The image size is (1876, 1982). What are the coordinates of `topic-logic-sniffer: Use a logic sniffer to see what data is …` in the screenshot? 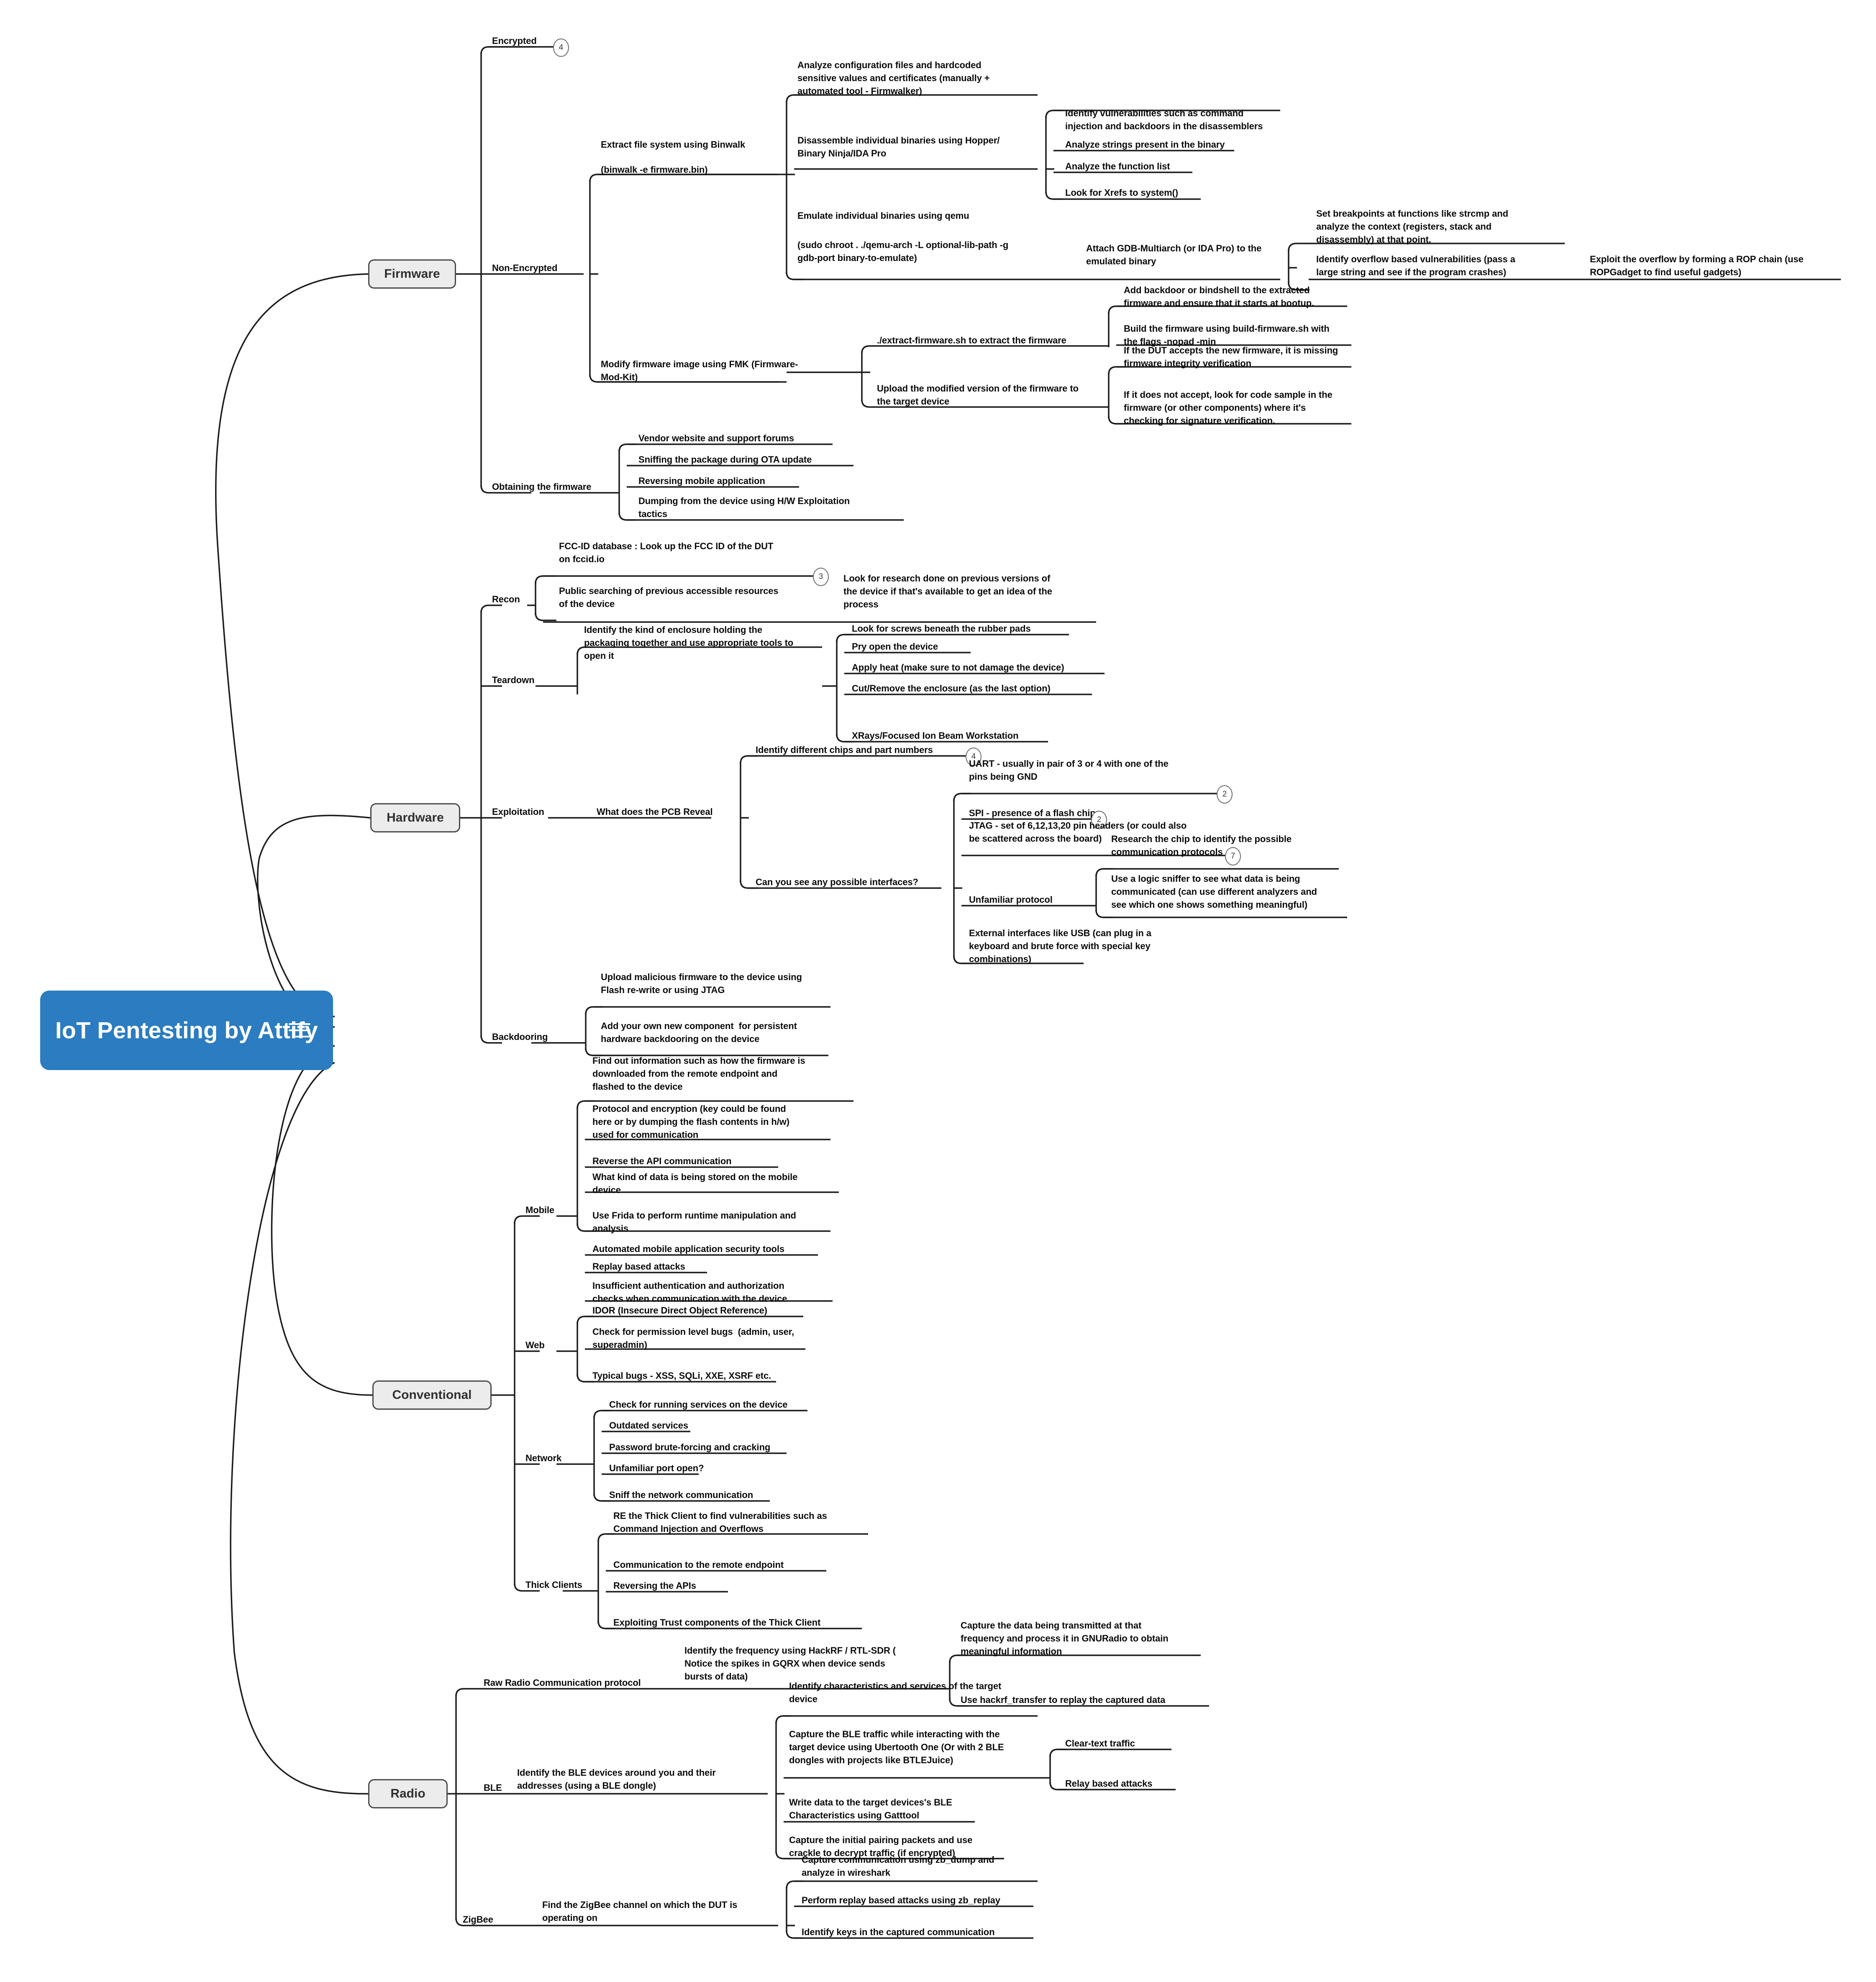 It's located at (1214, 892).